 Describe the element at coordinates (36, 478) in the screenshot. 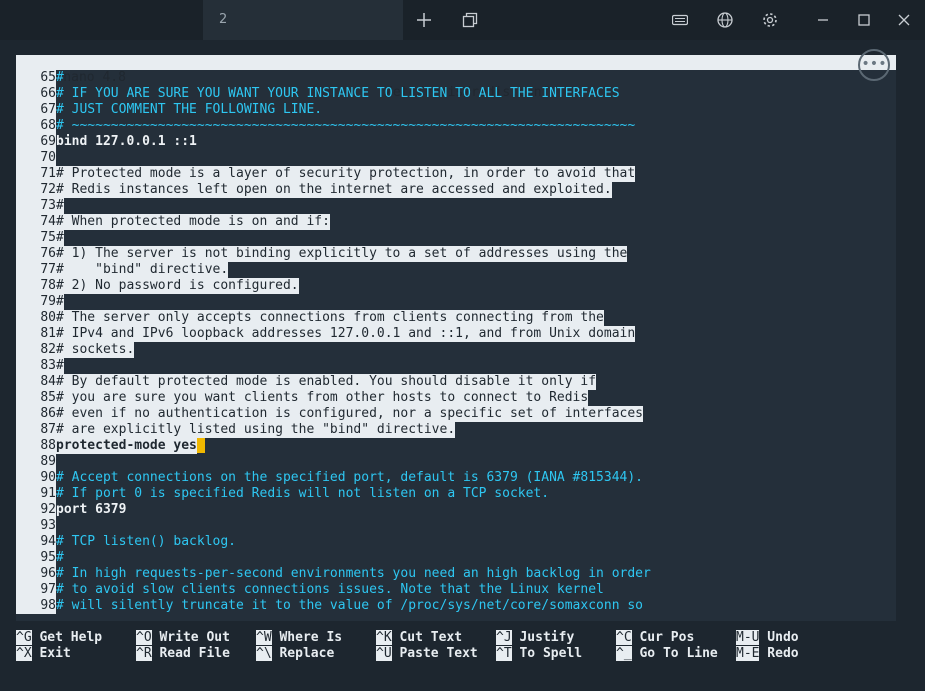

I see `line-number: 90` at that location.